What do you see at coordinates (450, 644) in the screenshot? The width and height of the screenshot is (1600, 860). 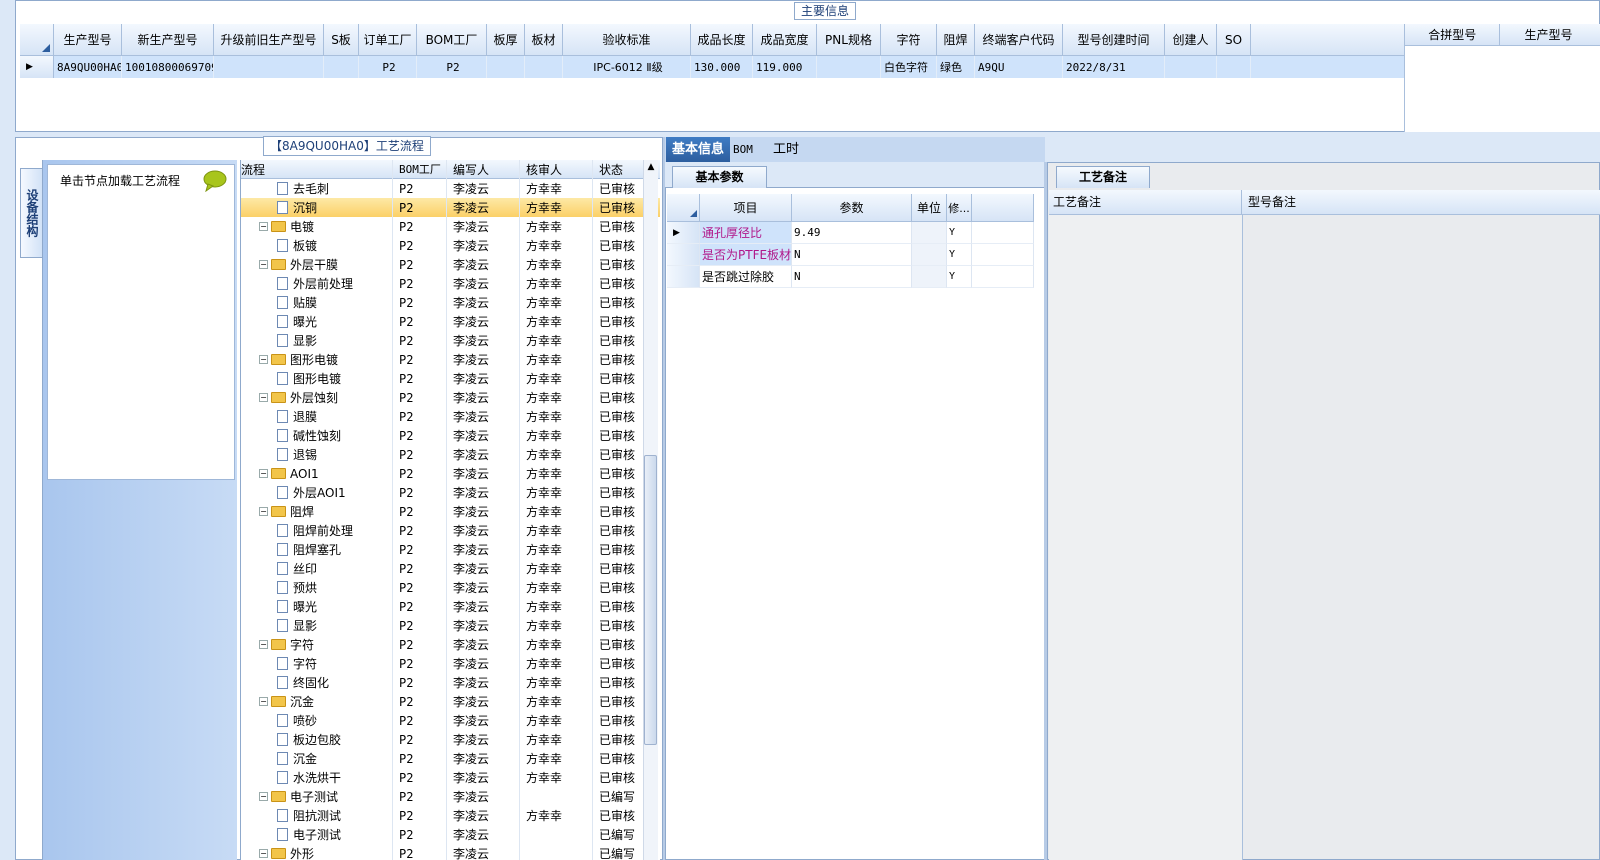 I see `tree-row: − 字符 P2 李凌云 方幸幸 已审核` at bounding box center [450, 644].